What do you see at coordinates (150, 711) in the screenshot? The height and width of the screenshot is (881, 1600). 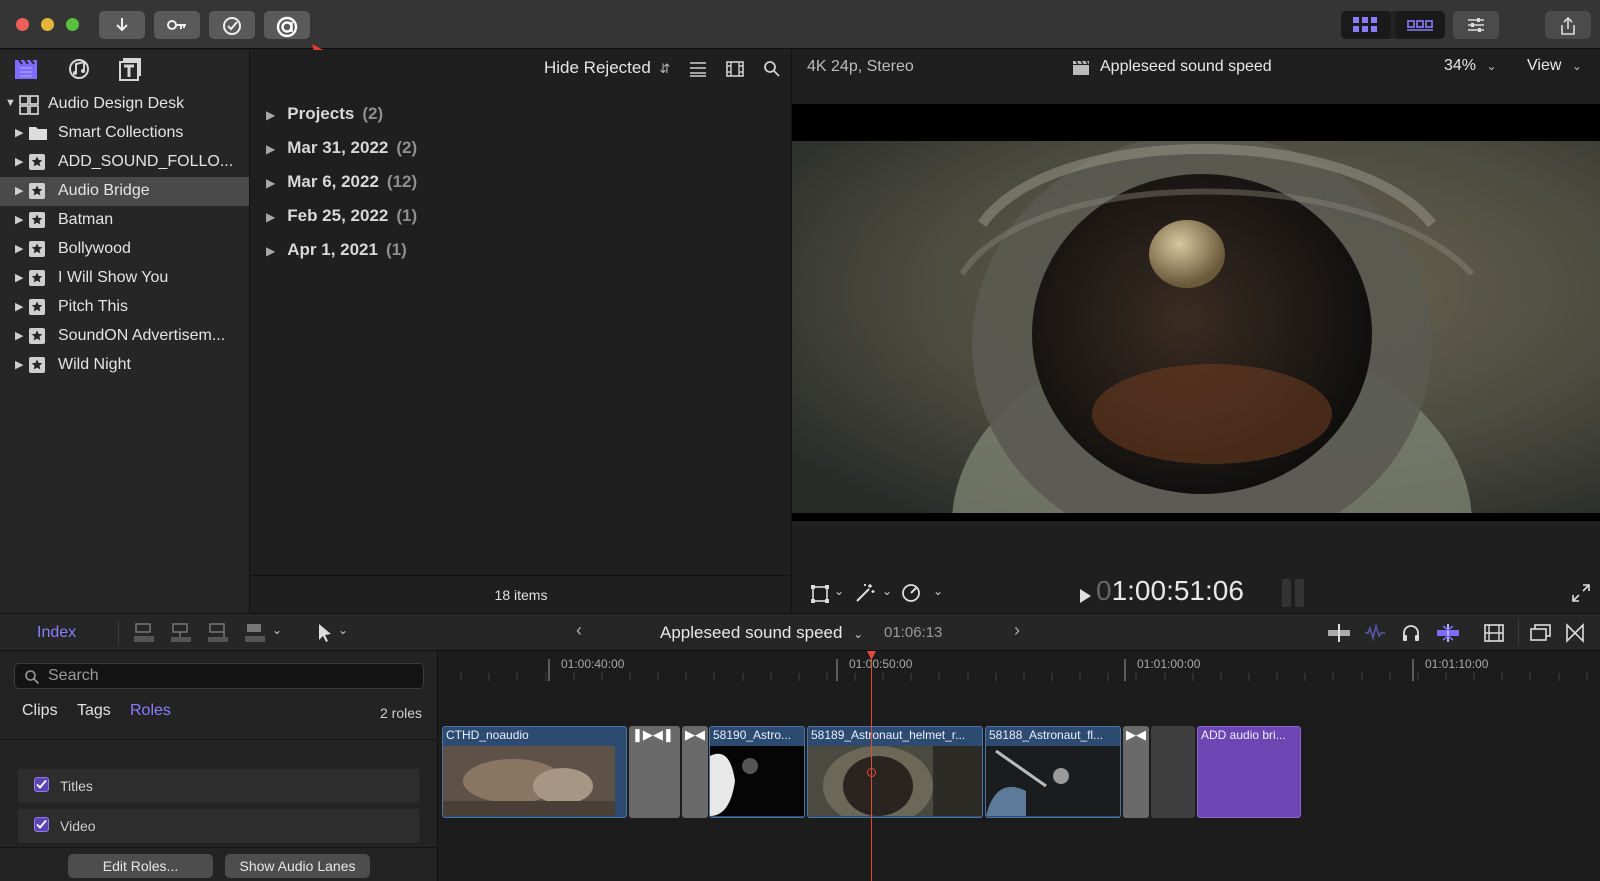 I see `tab-roles: Roles` at bounding box center [150, 711].